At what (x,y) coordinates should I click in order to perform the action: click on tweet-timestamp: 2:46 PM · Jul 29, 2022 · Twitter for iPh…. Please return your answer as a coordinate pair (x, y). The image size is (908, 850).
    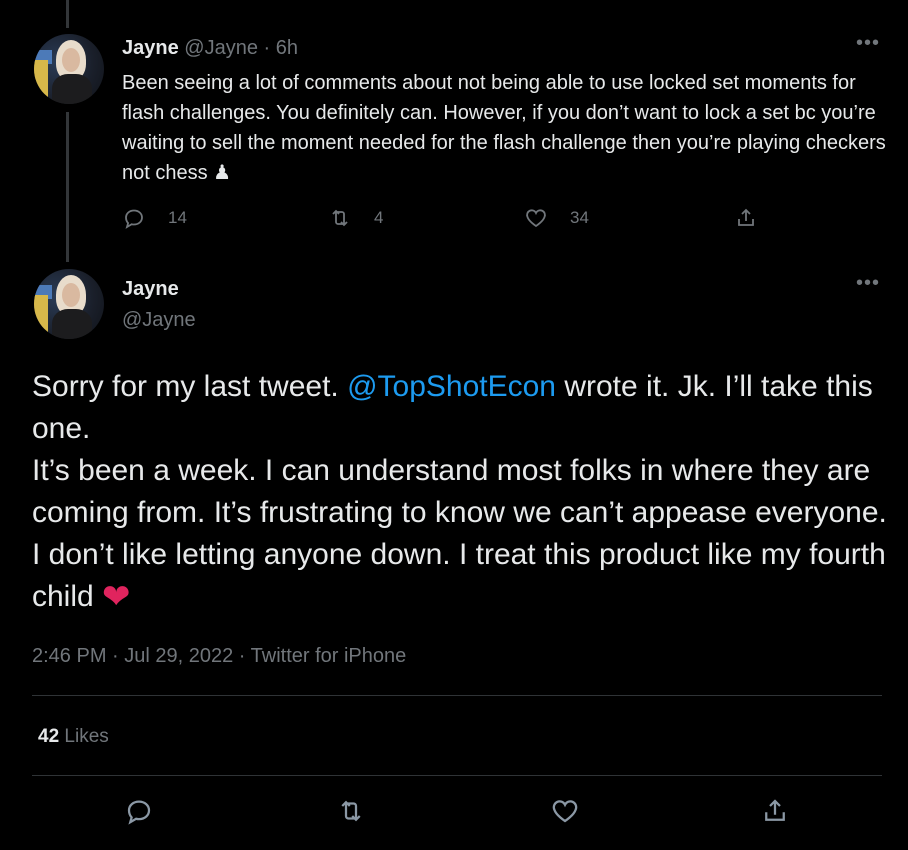
    Looking at the image, I should click on (219, 656).